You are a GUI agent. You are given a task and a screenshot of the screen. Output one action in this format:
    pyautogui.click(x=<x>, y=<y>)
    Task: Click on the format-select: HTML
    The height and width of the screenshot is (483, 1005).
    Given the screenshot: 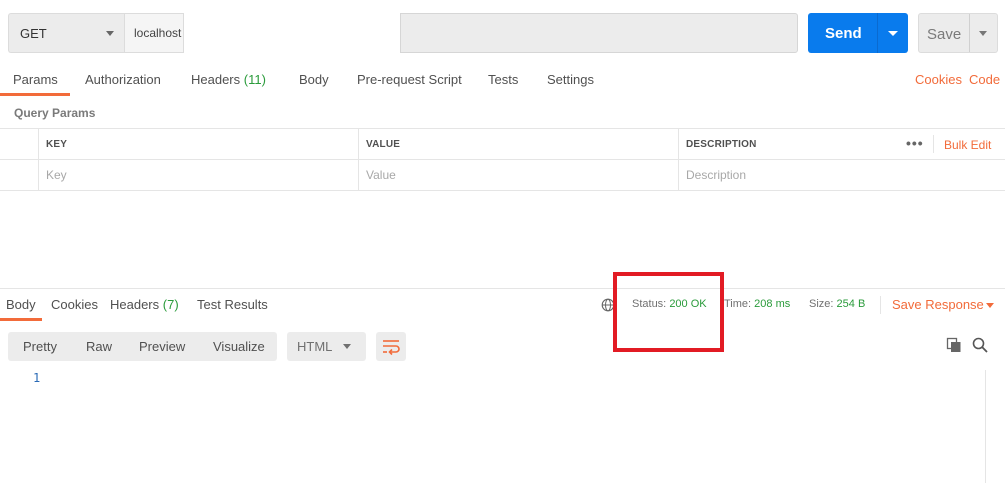 What is the action you would take?
    pyautogui.click(x=326, y=346)
    